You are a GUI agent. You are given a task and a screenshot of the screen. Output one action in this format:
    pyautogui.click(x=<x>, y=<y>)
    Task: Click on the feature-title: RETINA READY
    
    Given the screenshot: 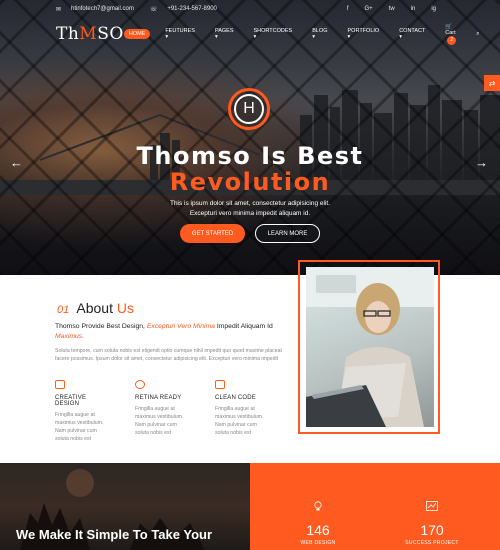 What is the action you would take?
    pyautogui.click(x=158, y=398)
    